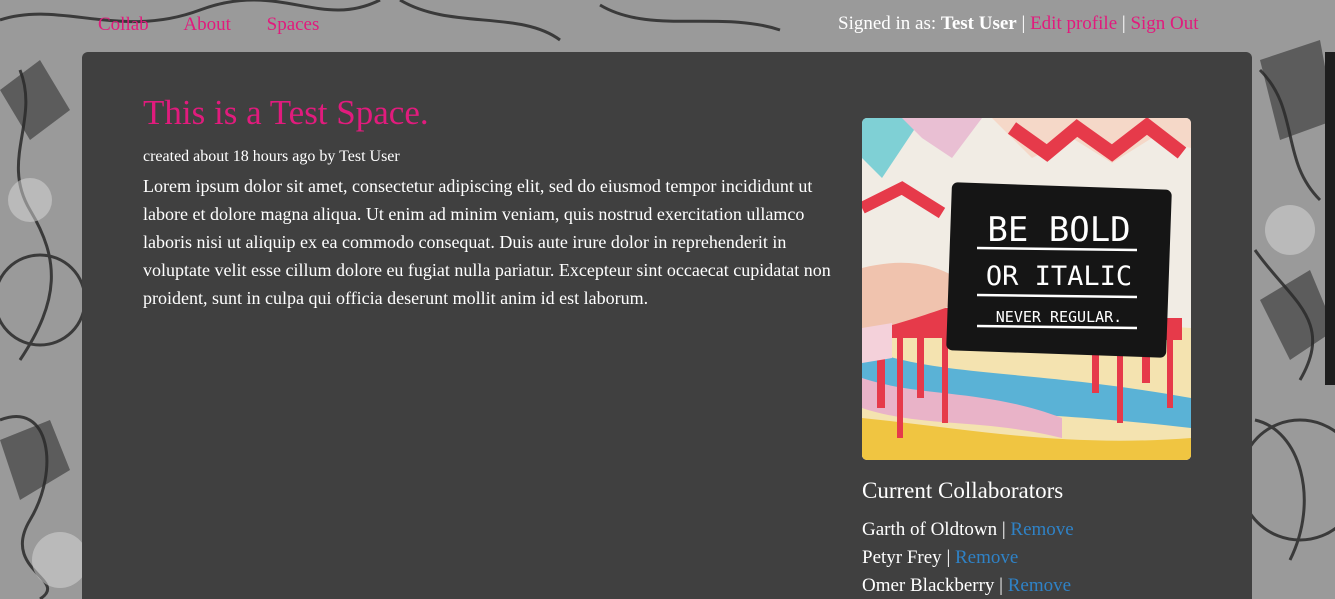  I want to click on collaborator-item: Petyr Frey | Remove, so click(968, 558).